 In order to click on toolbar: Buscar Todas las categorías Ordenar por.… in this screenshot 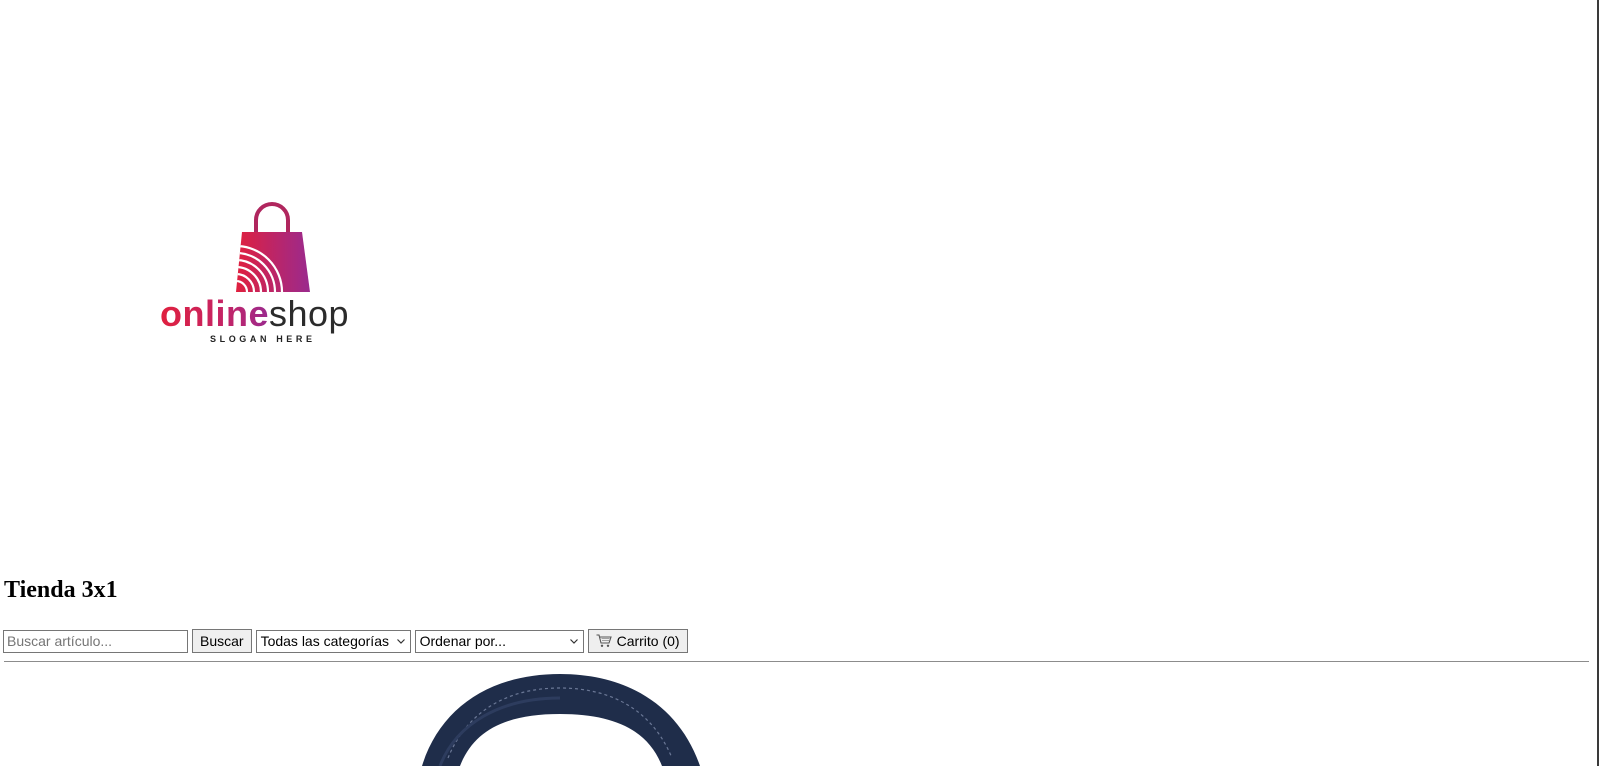, I will do `click(345, 641)`.